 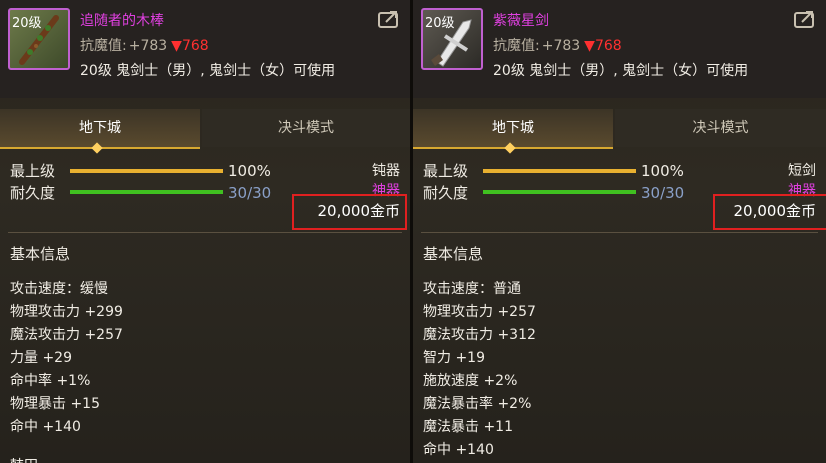 What do you see at coordinates (386, 171) in the screenshot?
I see `weapon-type: 钝器` at bounding box center [386, 171].